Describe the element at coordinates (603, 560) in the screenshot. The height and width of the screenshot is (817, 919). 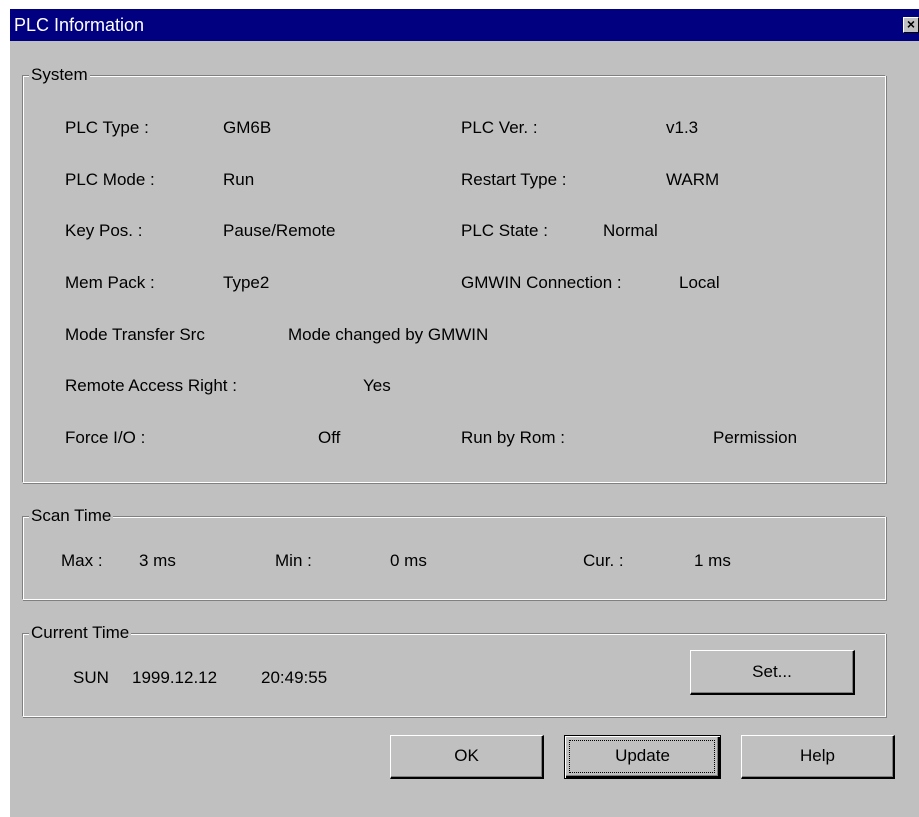
I see `scan-cur-label: Cur. :` at that location.